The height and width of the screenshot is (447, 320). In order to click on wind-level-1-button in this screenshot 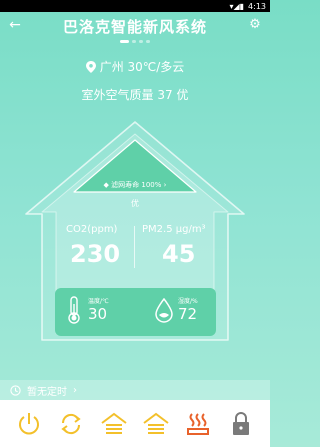, I will do `click(114, 424)`.